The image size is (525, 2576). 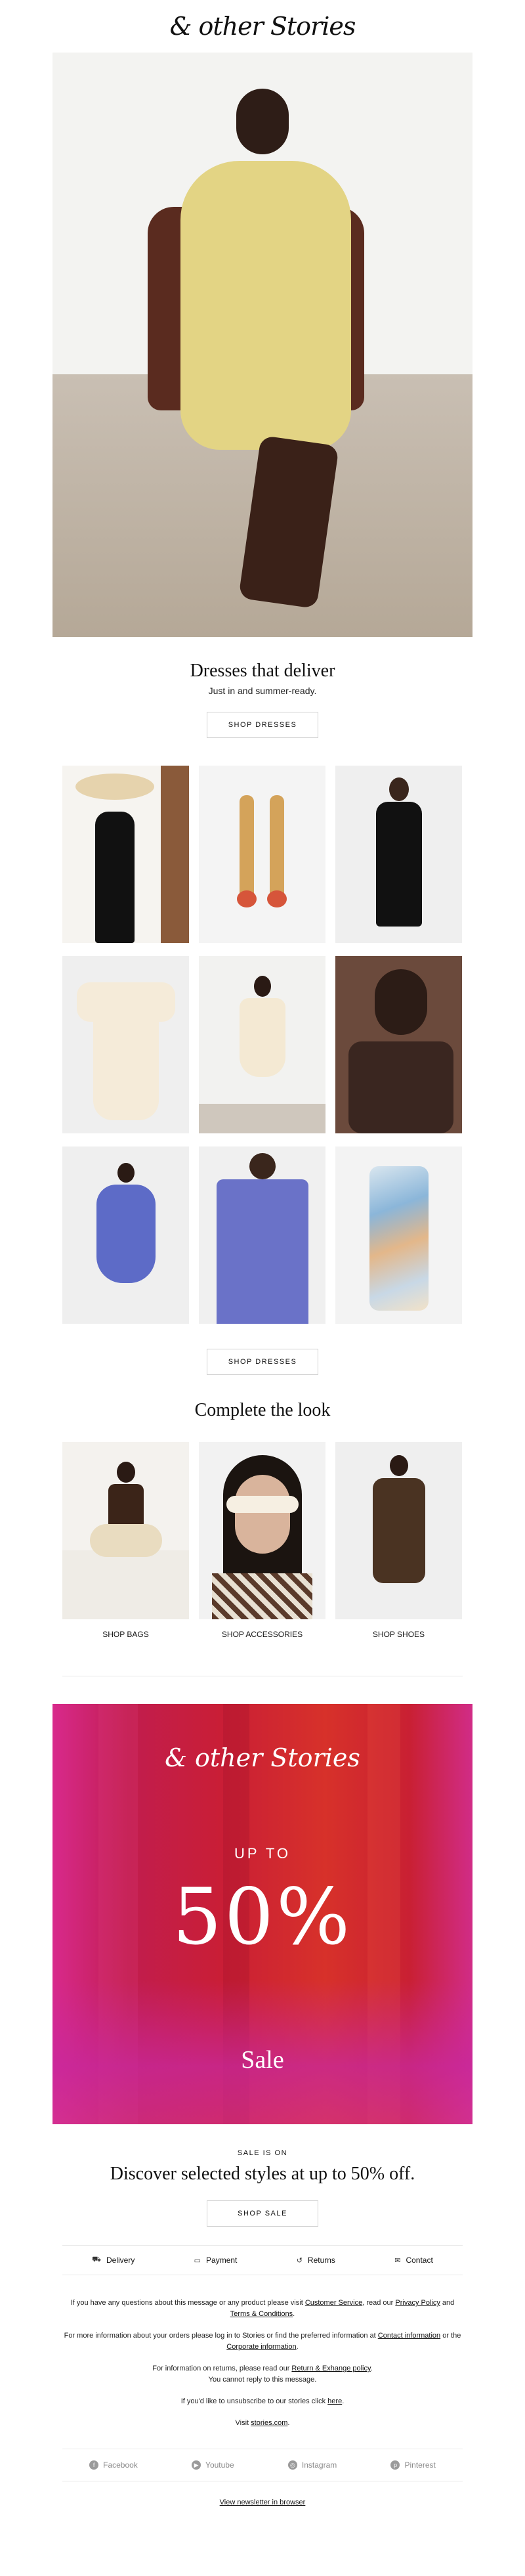 I want to click on social-youtube-label: Youtube, so click(x=219, y=2465).